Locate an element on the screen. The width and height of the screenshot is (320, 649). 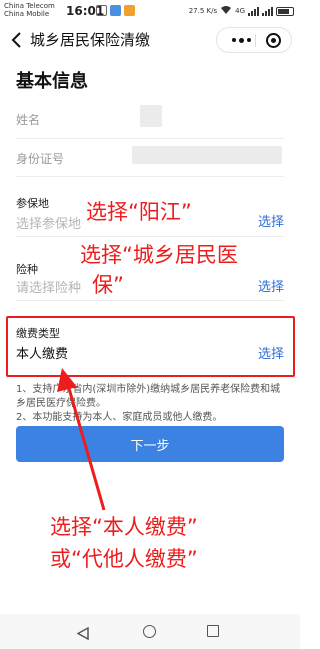
network-speed: 27.5 K/s is located at coordinates (203, 11).